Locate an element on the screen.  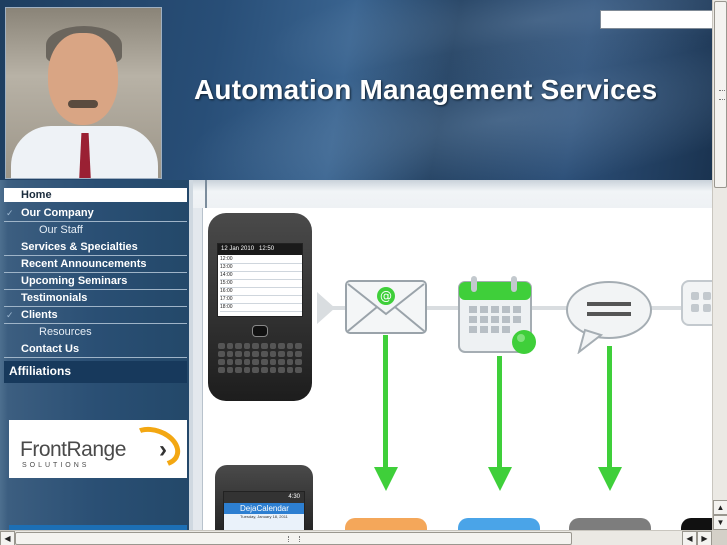
logo-name: FrontRange is located at coordinates (73, 449).